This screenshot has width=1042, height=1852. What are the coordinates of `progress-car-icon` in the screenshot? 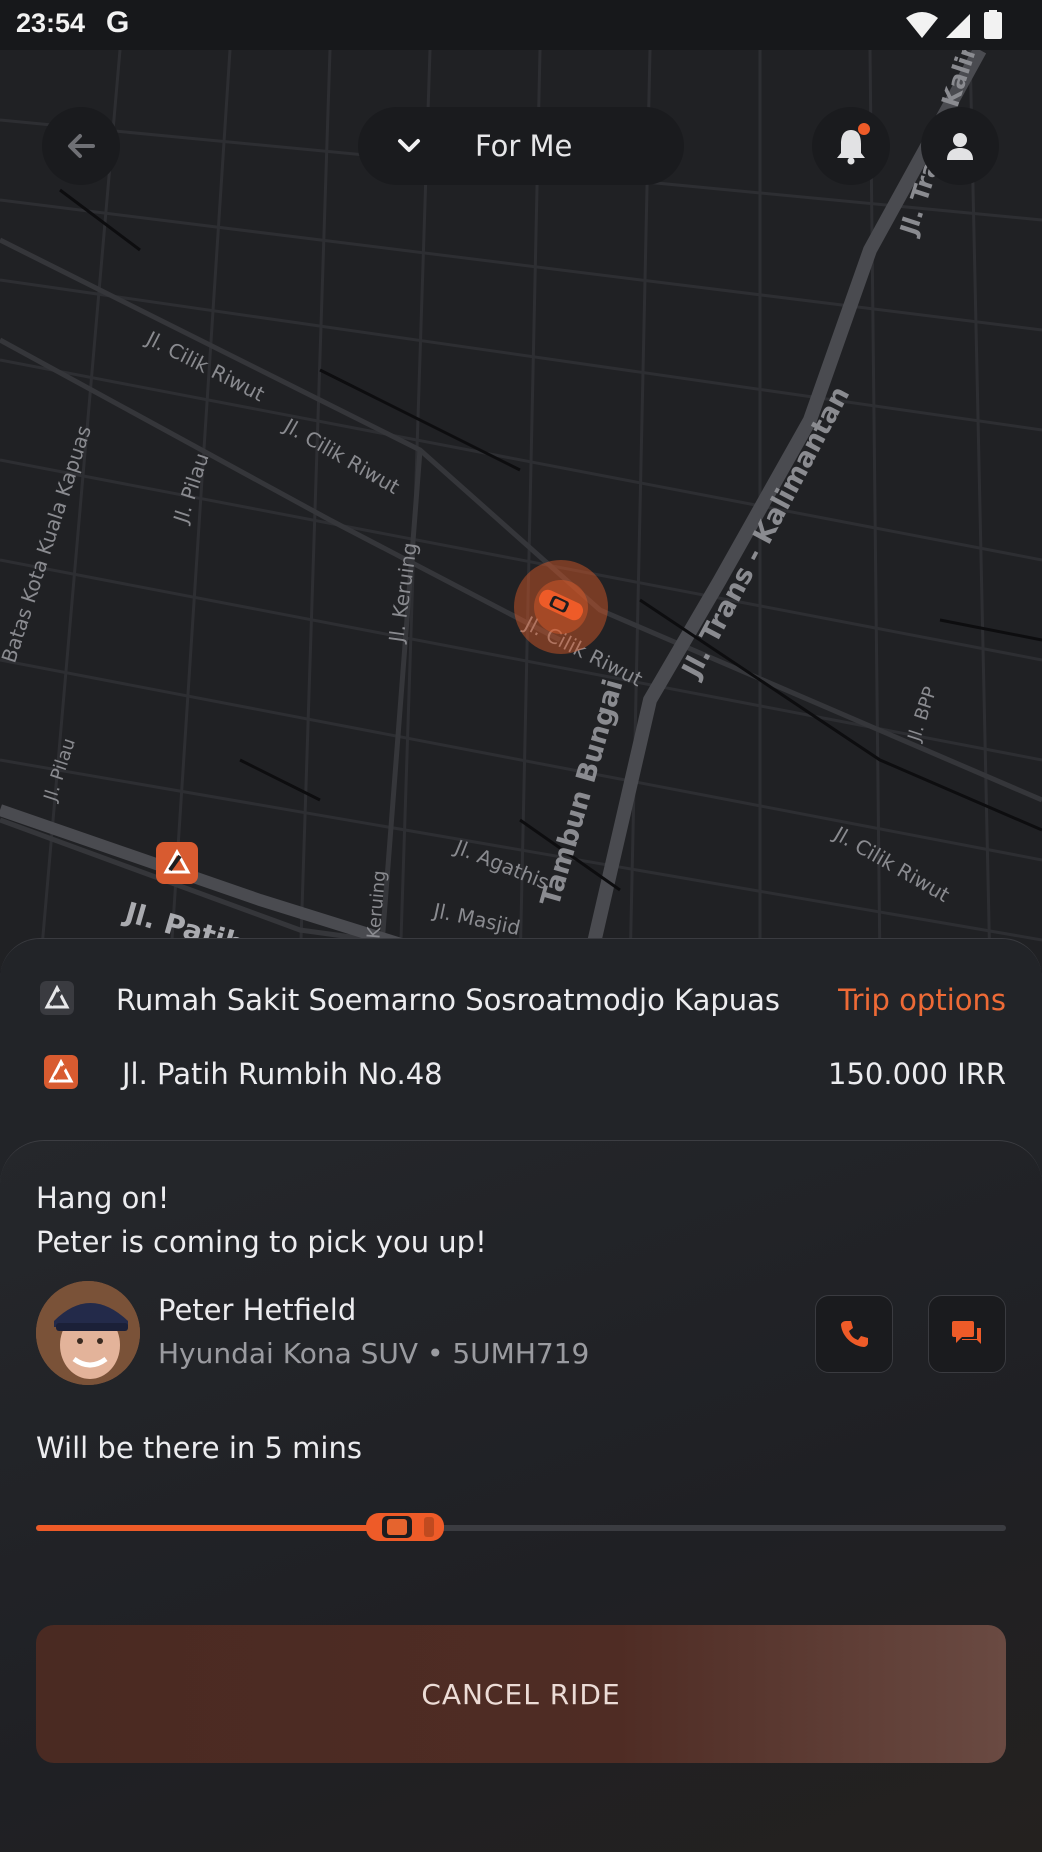 It's located at (404, 1527).